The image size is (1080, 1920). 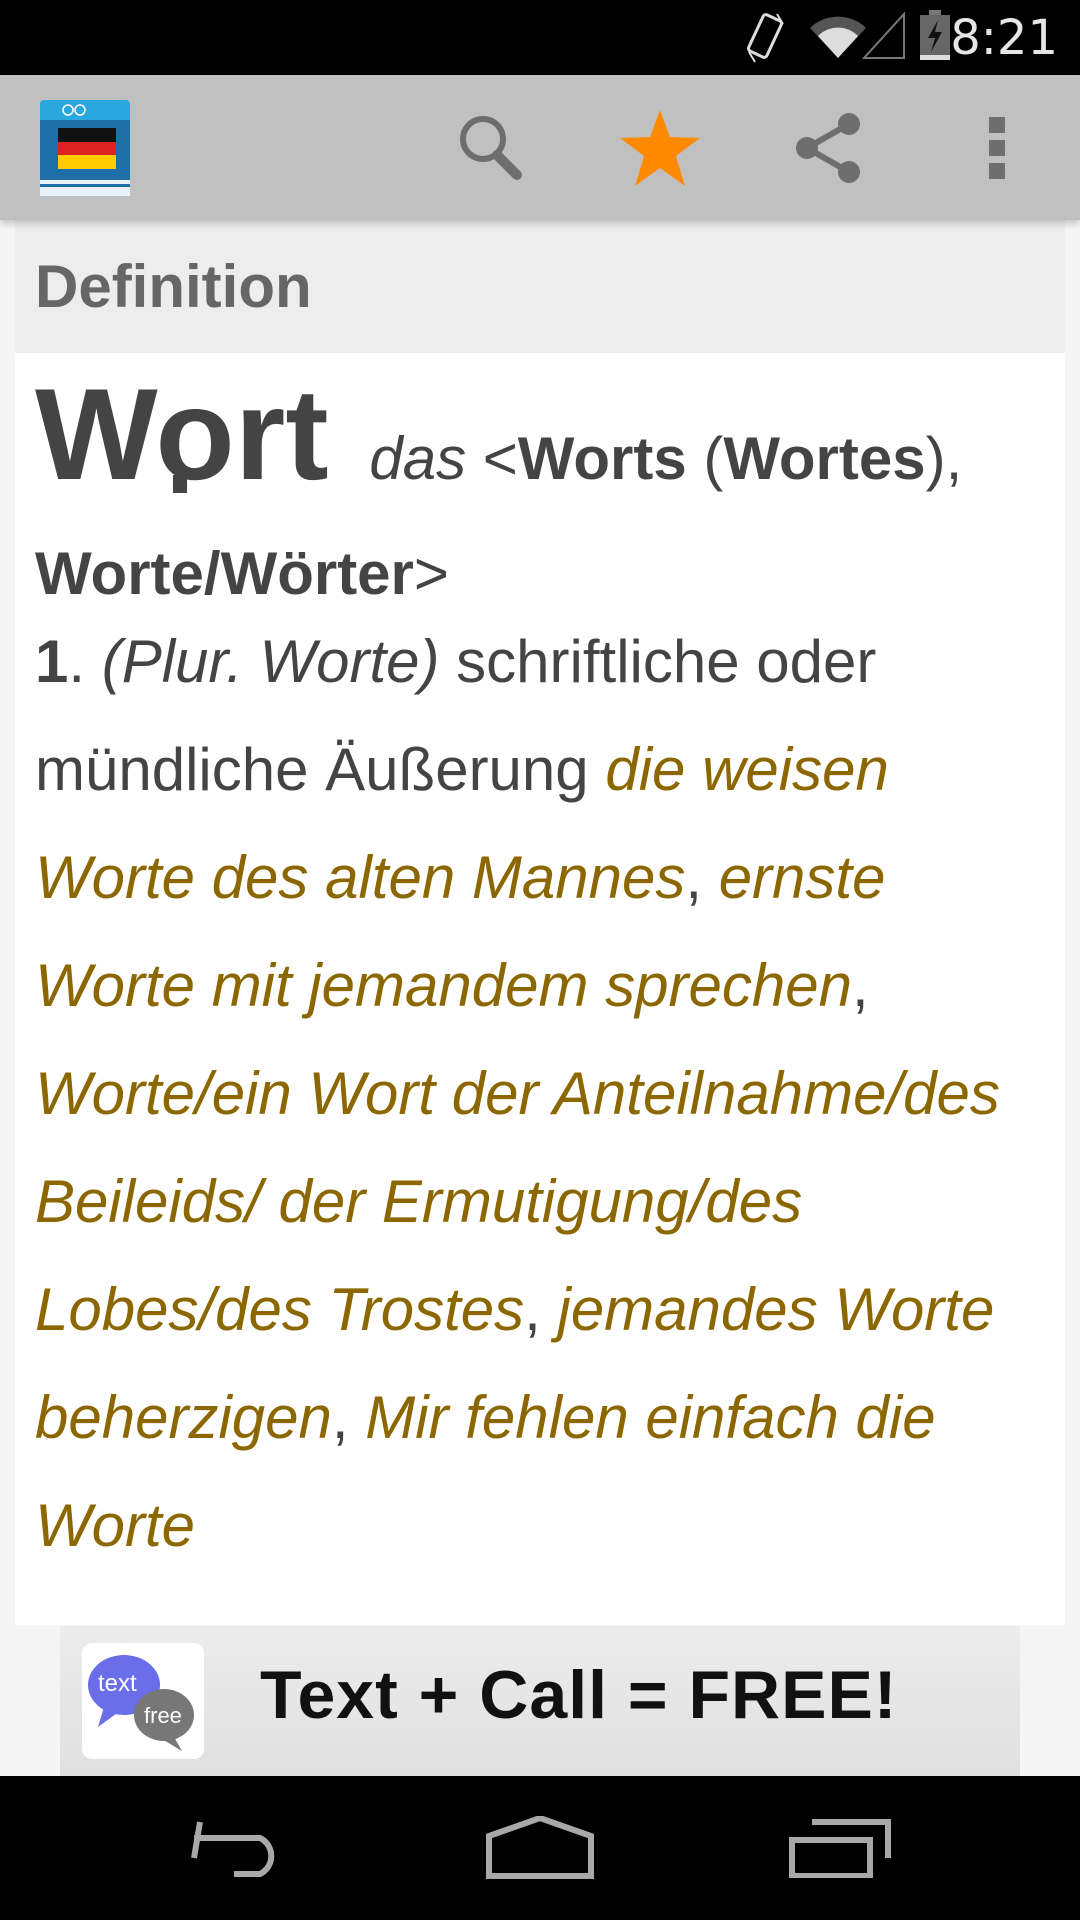 What do you see at coordinates (883, 35) in the screenshot?
I see `signal-icon` at bounding box center [883, 35].